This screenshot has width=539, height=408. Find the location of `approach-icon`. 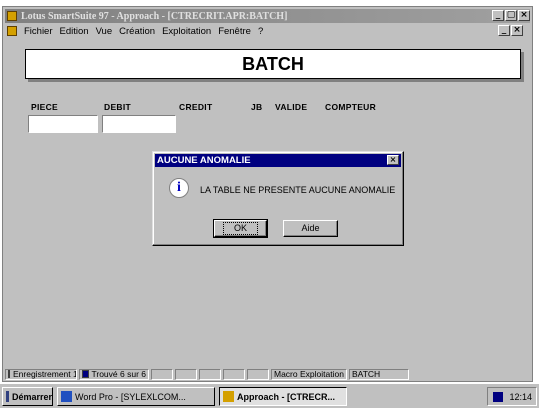

approach-icon is located at coordinates (228, 396).